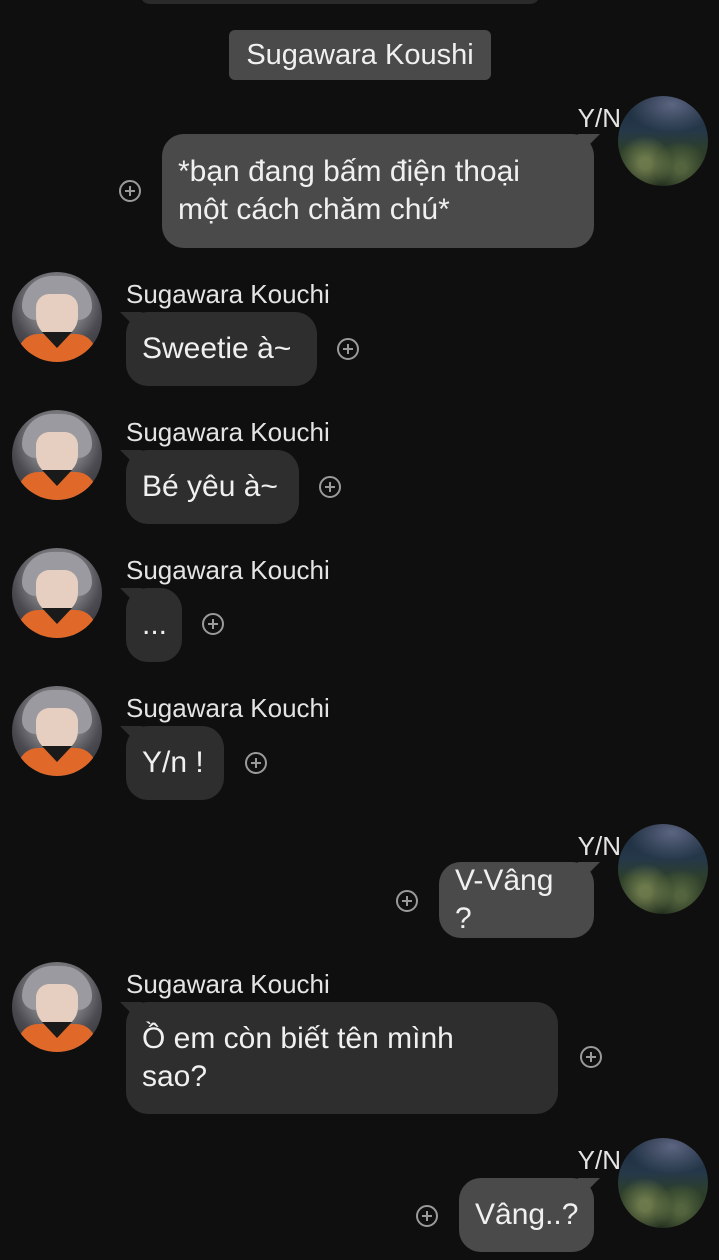 The width and height of the screenshot is (719, 1260). I want to click on message-bubble: Ồ em còn biết tên mình sao?, so click(342, 1058).